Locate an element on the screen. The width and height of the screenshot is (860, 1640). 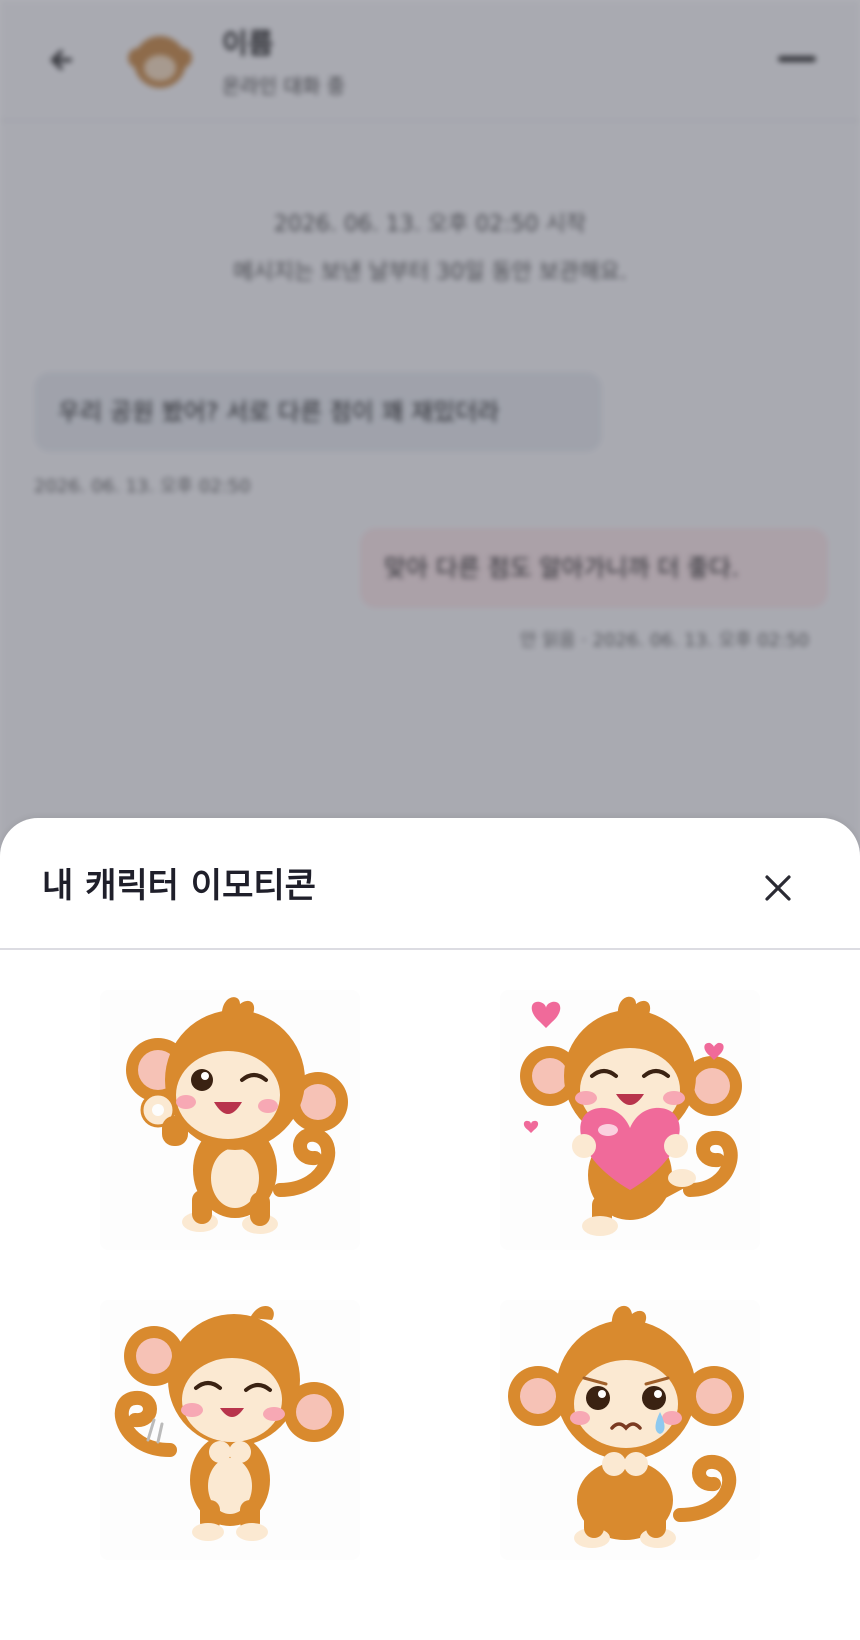
emoticon-sad-tear is located at coordinates (630, 1430).